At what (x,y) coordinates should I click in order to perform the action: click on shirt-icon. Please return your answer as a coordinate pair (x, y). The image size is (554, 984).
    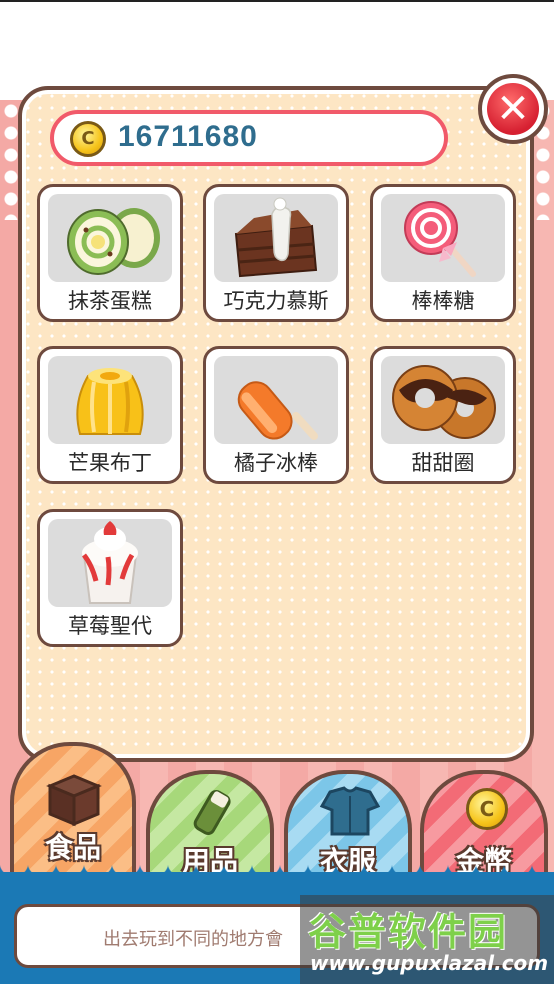
    Looking at the image, I should click on (350, 811).